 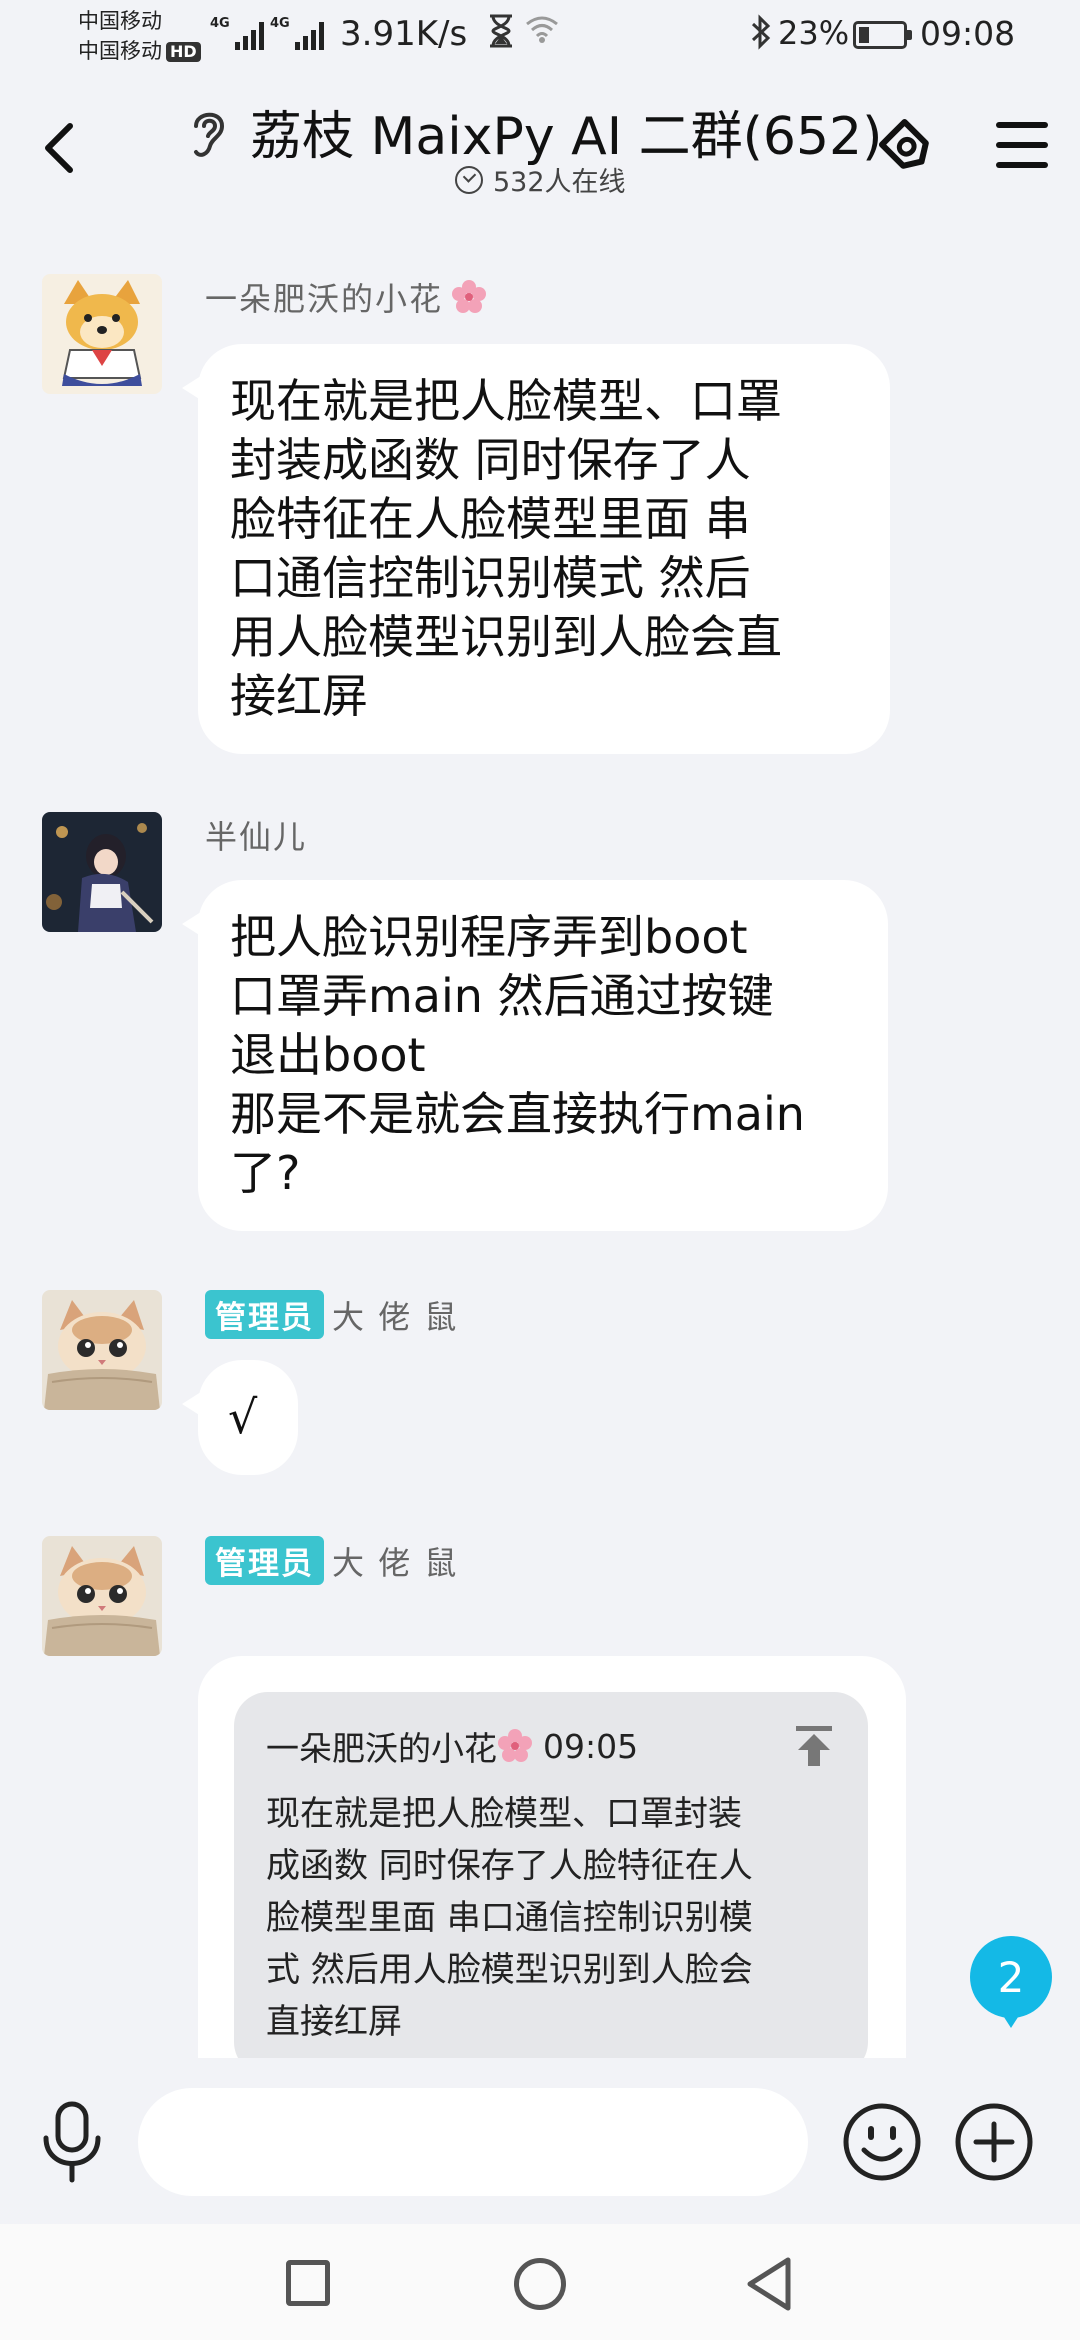 What do you see at coordinates (473, 2142) in the screenshot?
I see `message-input` at bounding box center [473, 2142].